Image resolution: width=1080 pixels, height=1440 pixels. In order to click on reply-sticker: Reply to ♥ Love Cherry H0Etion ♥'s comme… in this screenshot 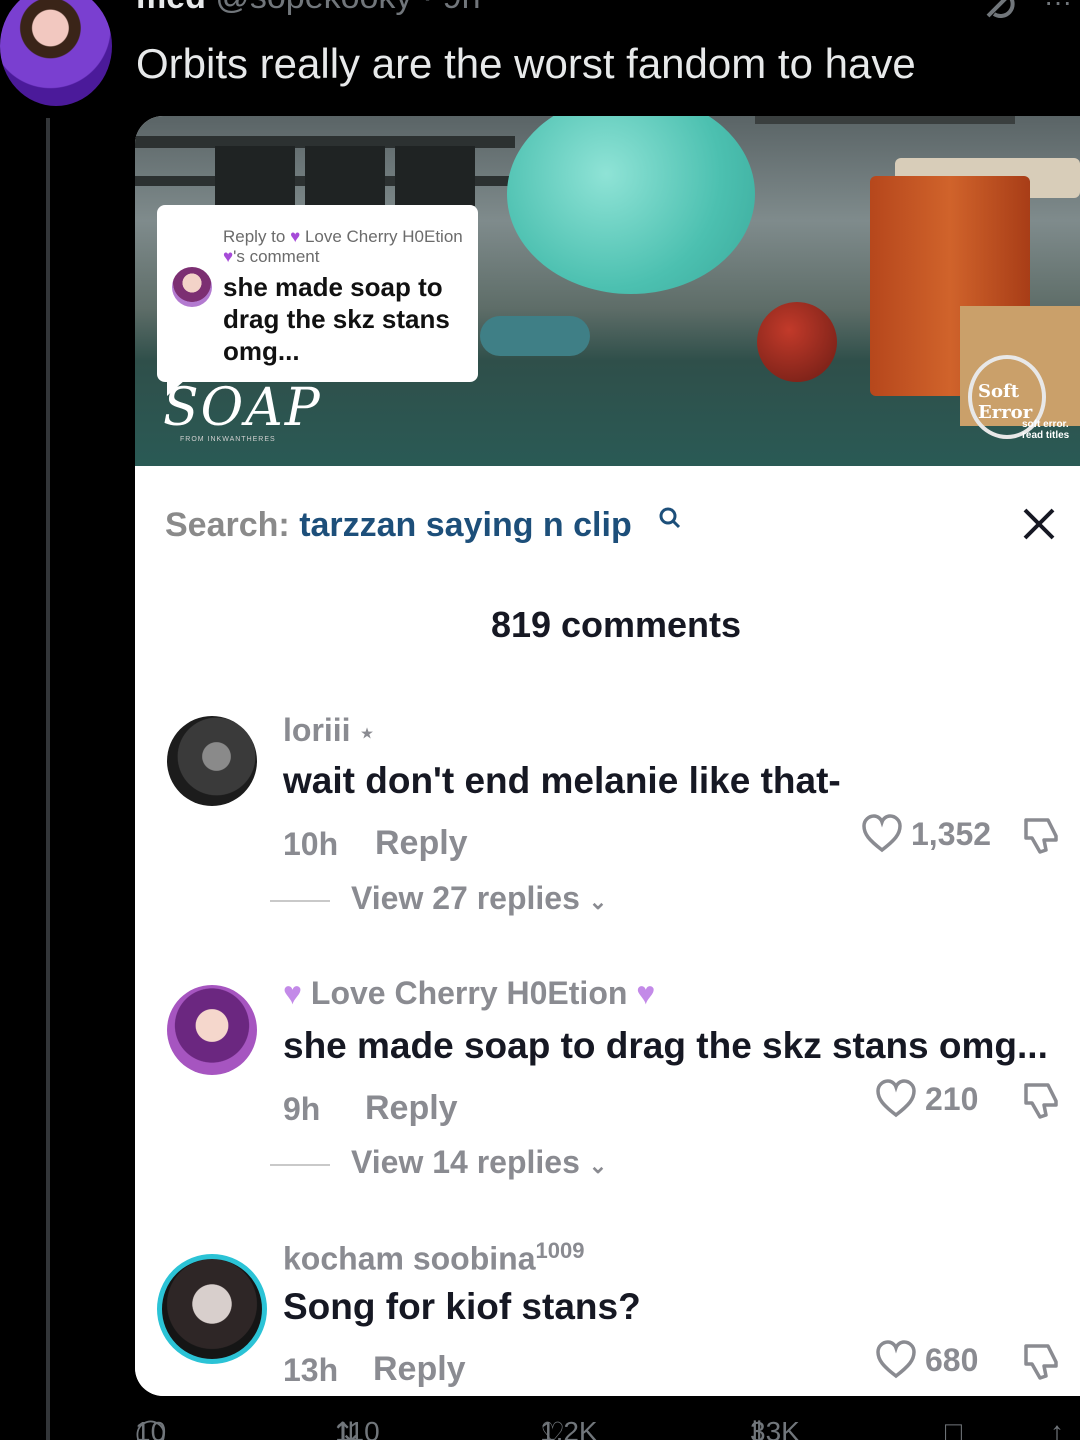, I will do `click(317, 300)`.